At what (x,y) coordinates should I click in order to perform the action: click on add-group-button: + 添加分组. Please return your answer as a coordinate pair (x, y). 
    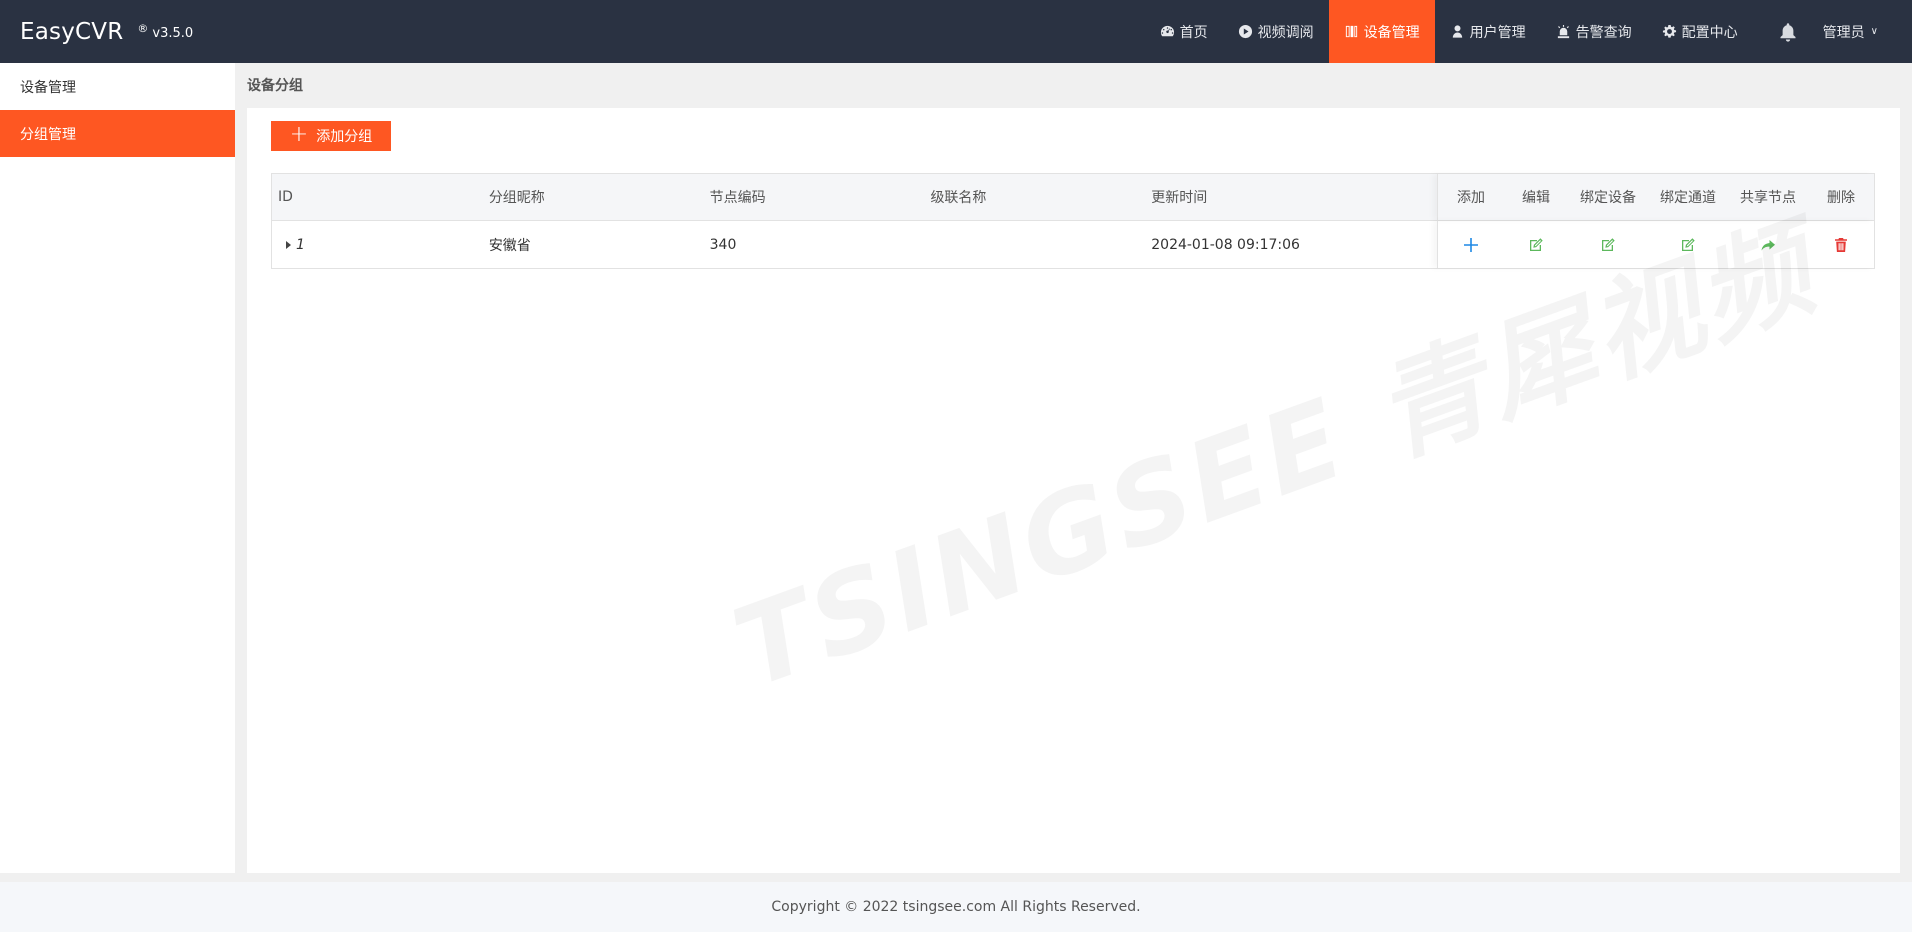
    Looking at the image, I should click on (331, 136).